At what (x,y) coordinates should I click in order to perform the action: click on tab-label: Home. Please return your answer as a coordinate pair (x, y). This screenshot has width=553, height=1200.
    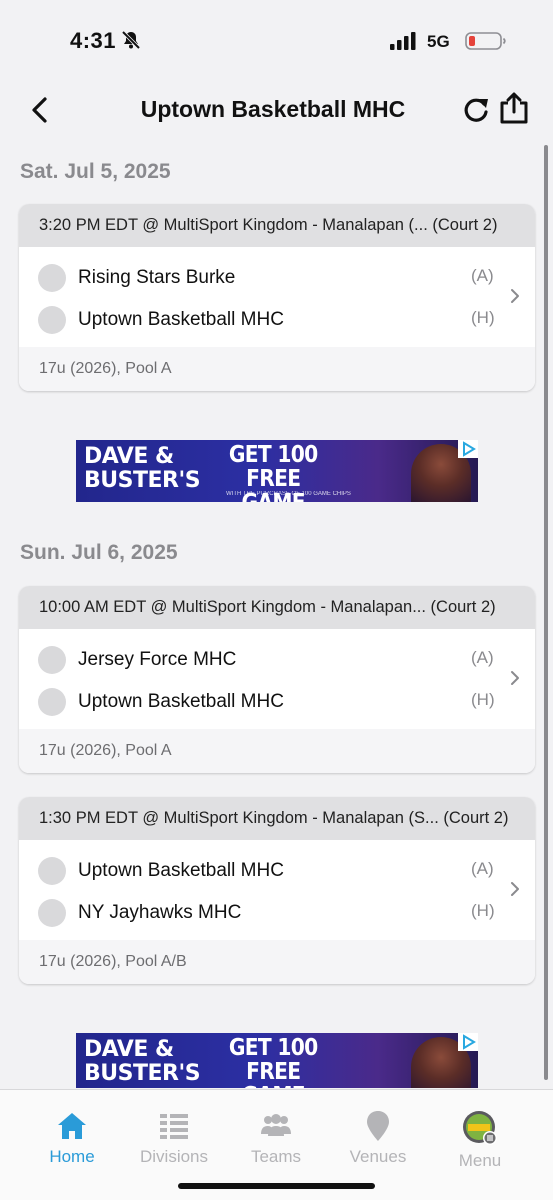
    Looking at the image, I should click on (72, 1156).